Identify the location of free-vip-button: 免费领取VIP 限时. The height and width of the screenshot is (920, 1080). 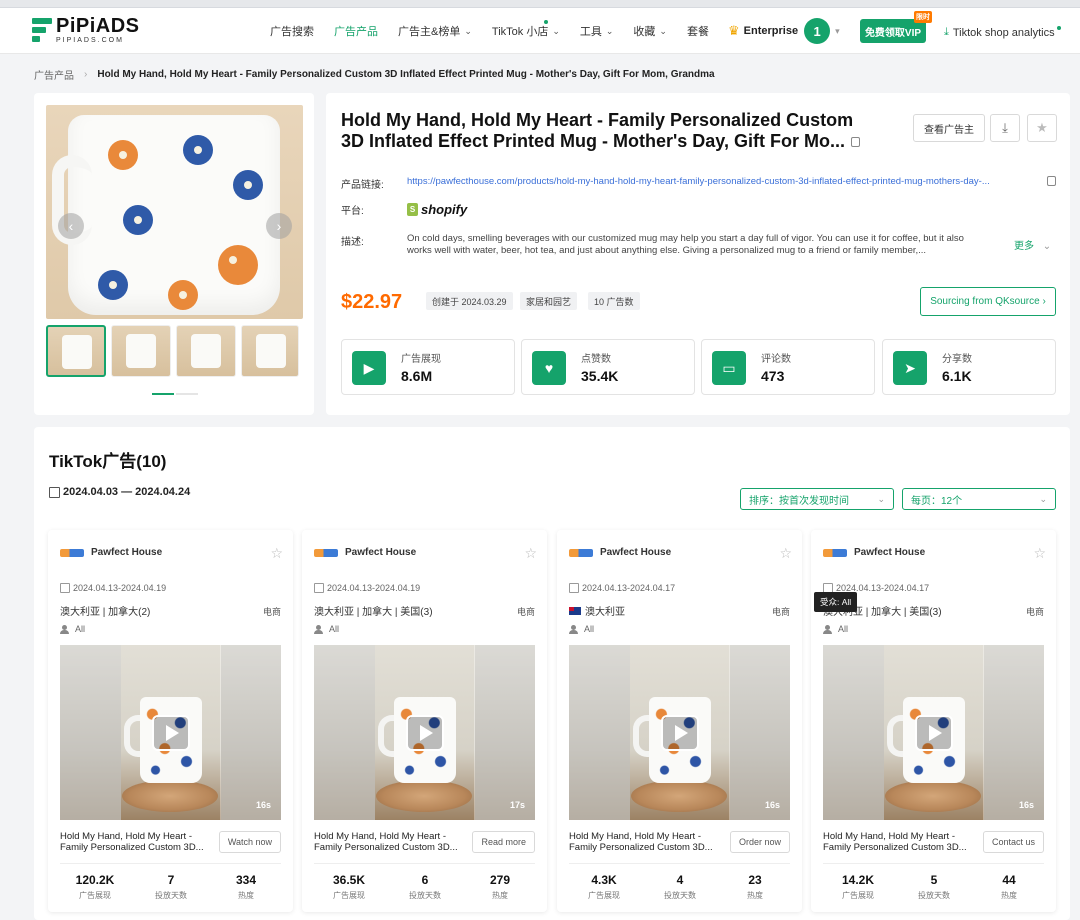
(896, 27).